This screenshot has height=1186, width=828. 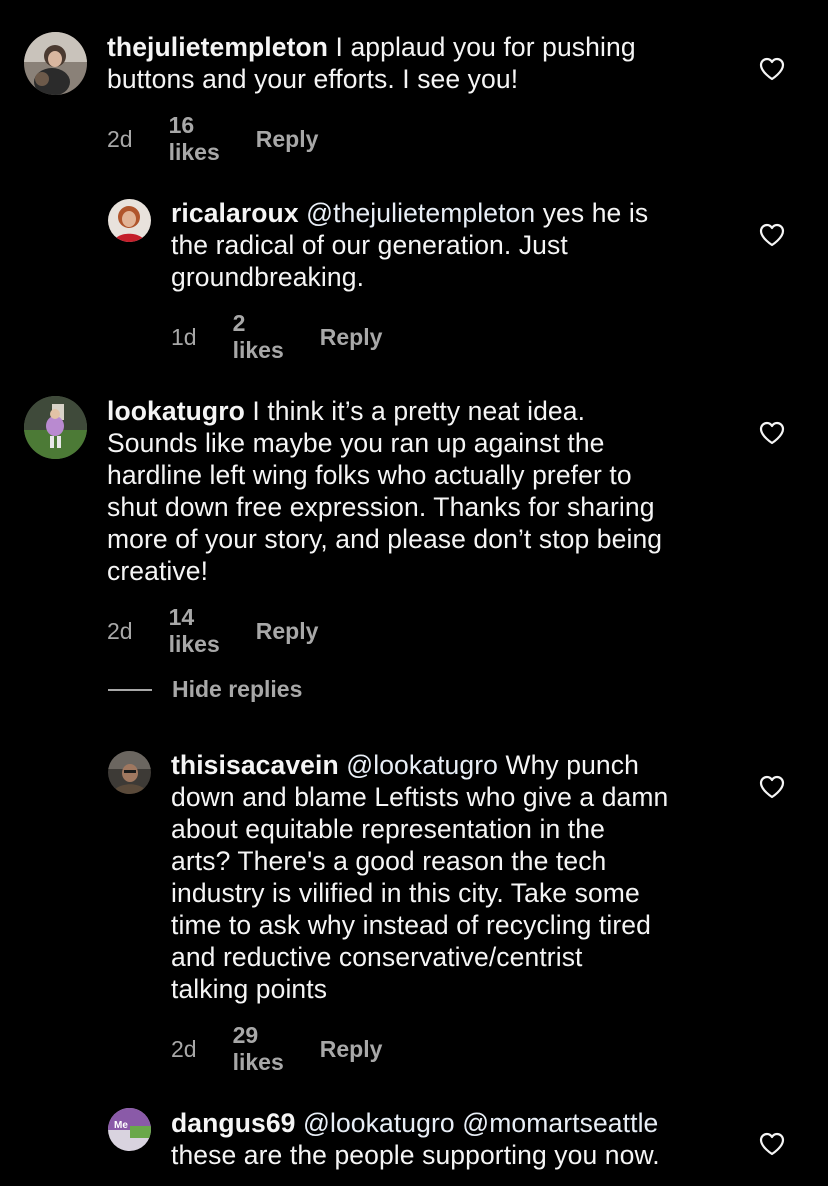 I want to click on comment-text: creative!, so click(x=158, y=571).